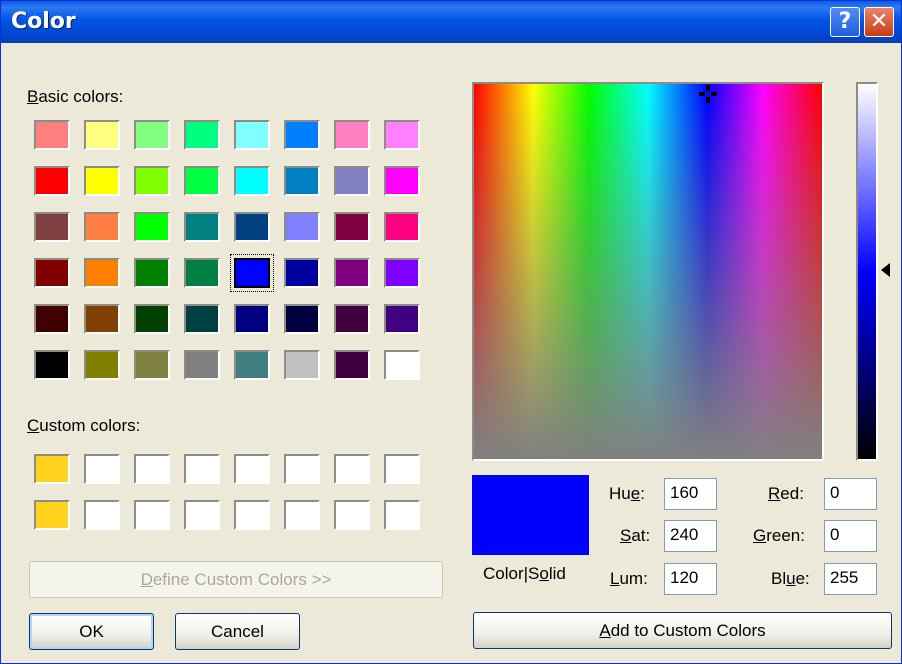 The height and width of the screenshot is (664, 902). Describe the element at coordinates (690, 536) in the screenshot. I see `sat-field: 240` at that location.